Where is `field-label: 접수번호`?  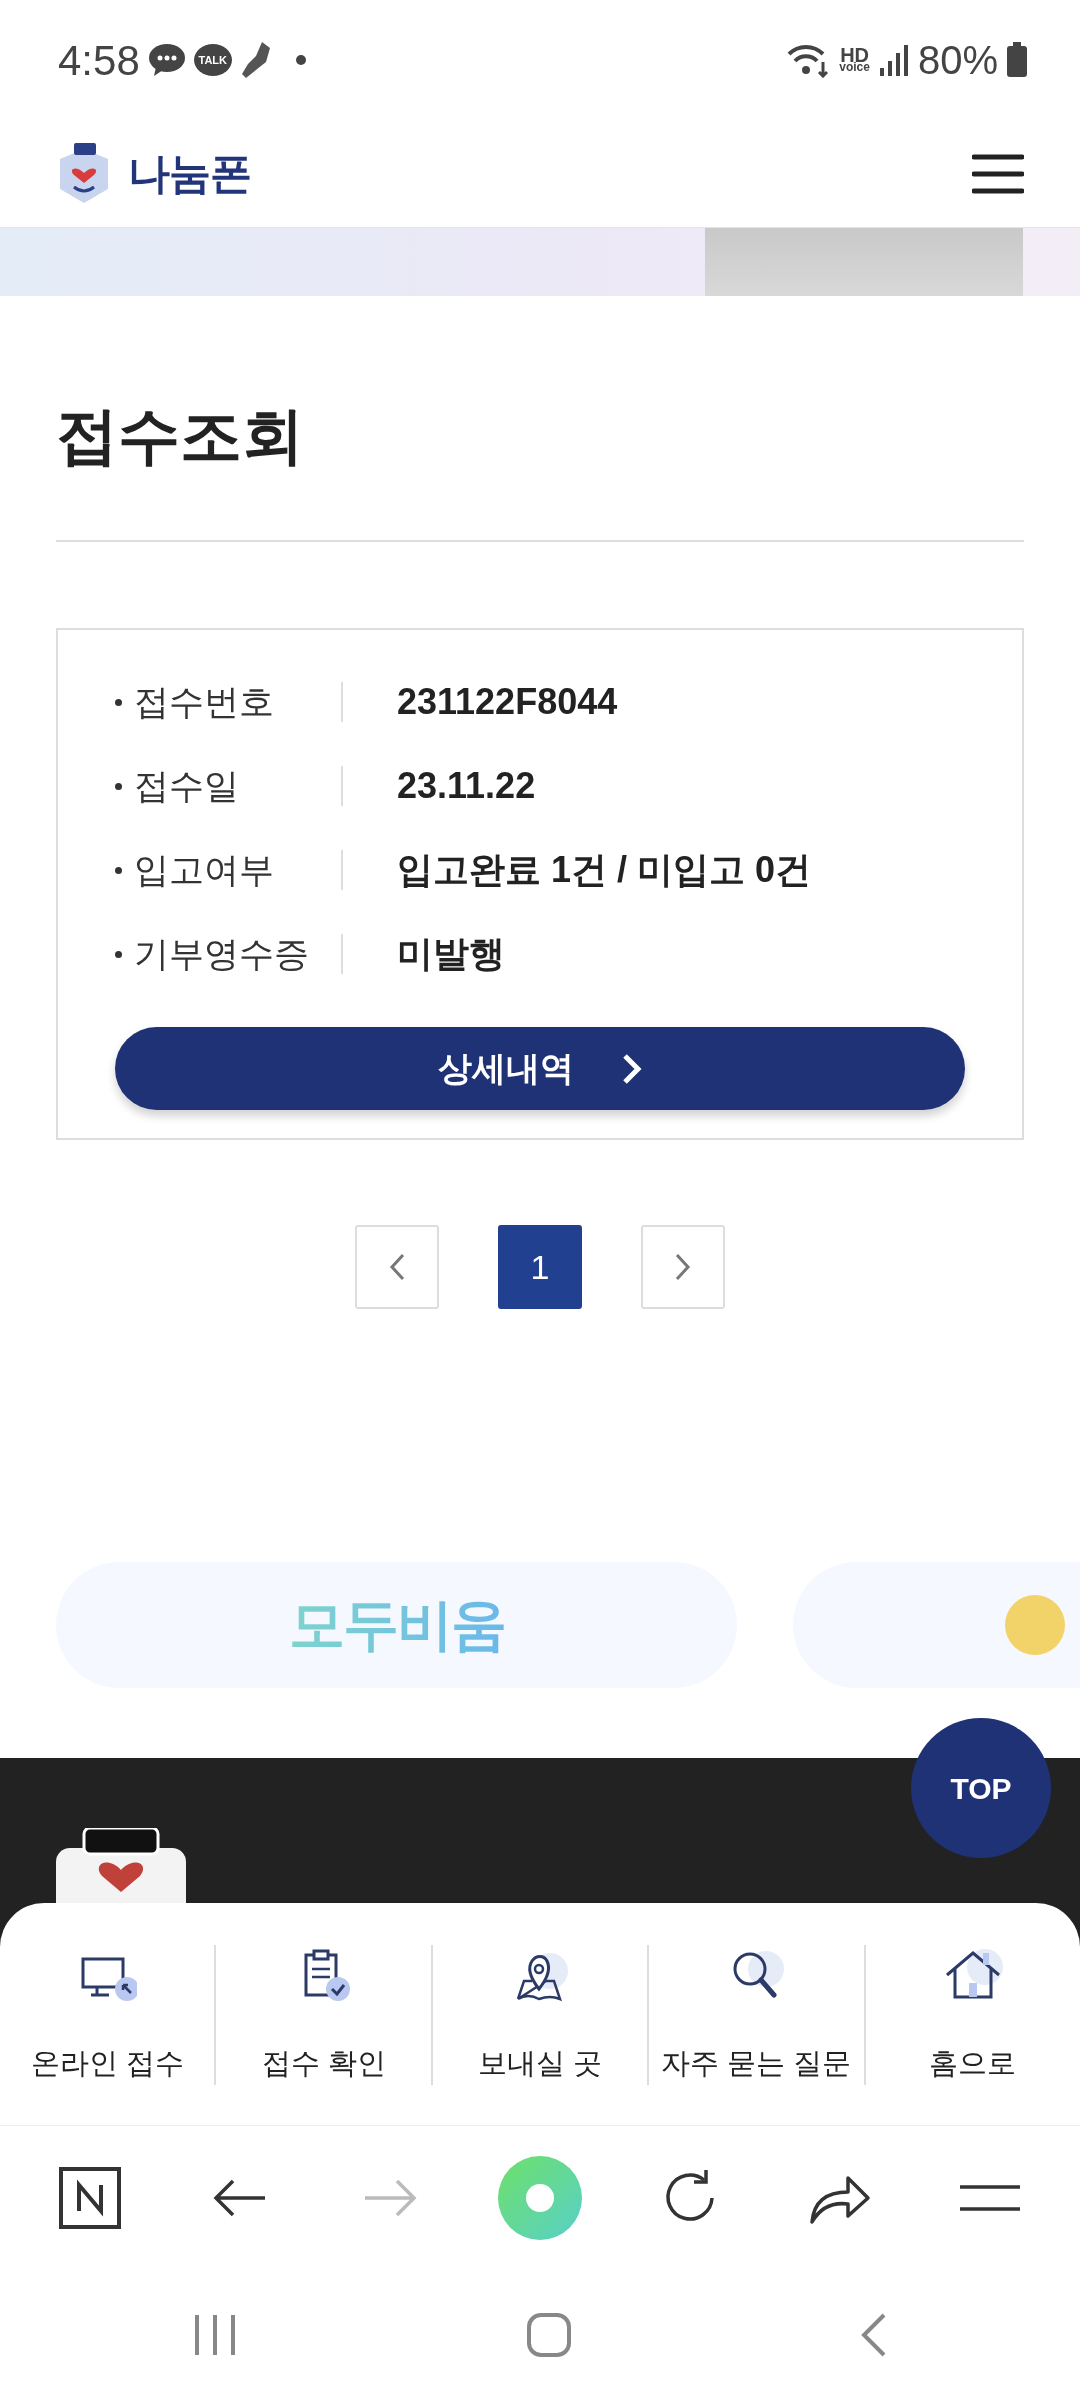
field-label: 접수번호 is located at coordinates (204, 701).